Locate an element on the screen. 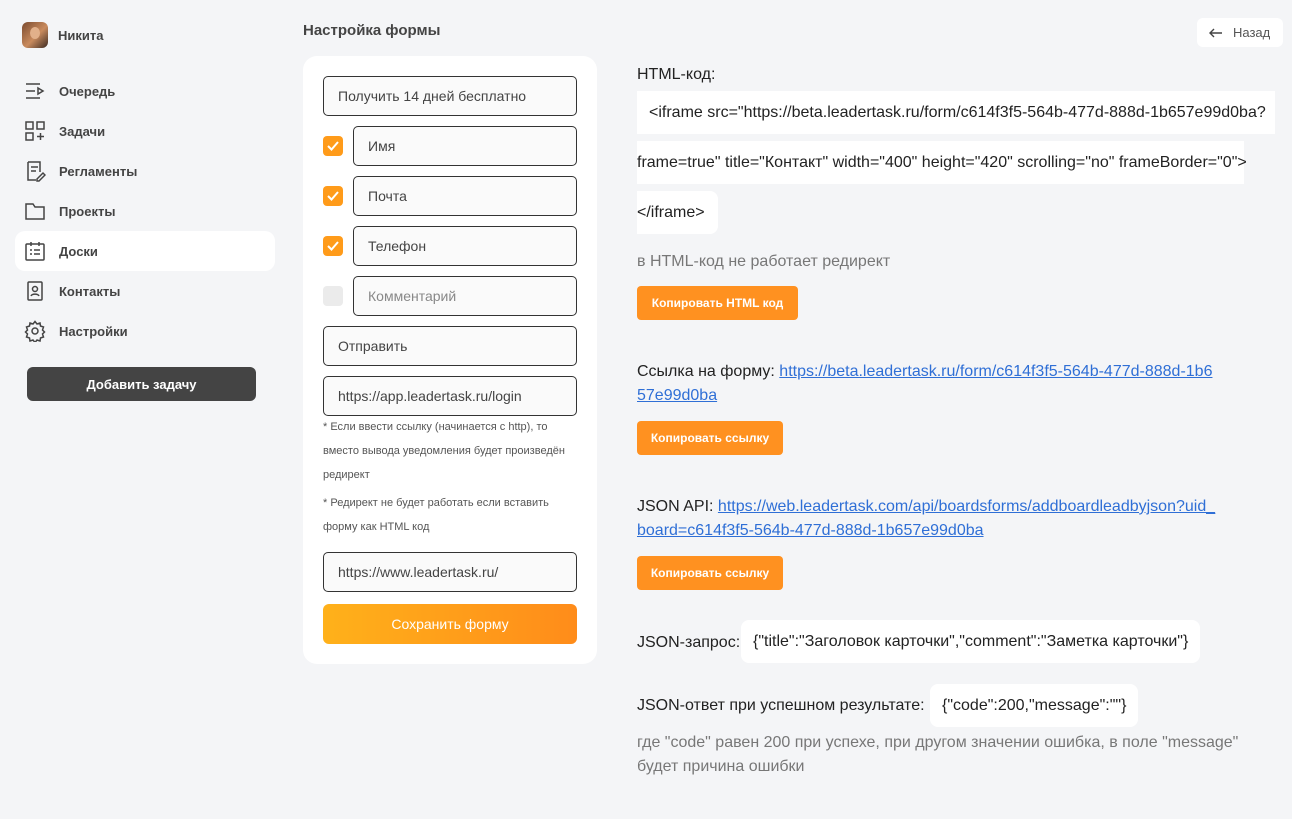 The height and width of the screenshot is (819, 1292). back-button: Назад is located at coordinates (1240, 32).